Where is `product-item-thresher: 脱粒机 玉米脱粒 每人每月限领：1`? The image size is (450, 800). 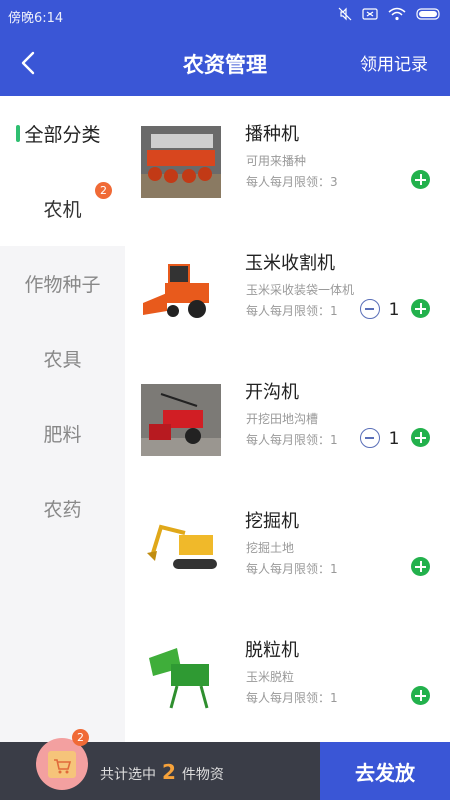
product-item-thresher: 脱粒机 玉米脱粒 每人每月限领：1 is located at coordinates (287, 676).